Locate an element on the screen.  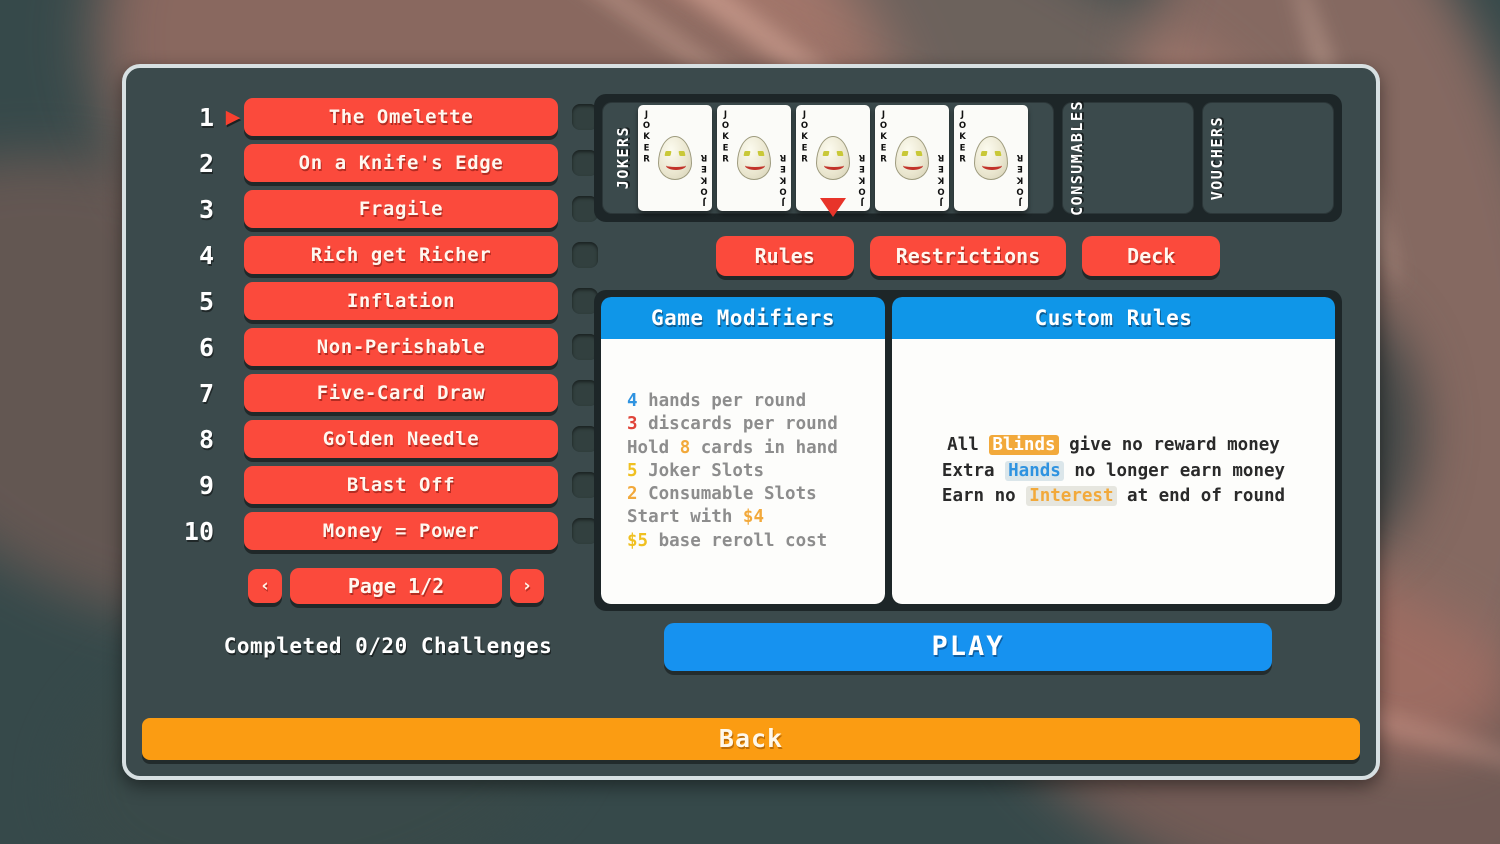
challenge-row: 9▶Blast Off is located at coordinates (388, 485).